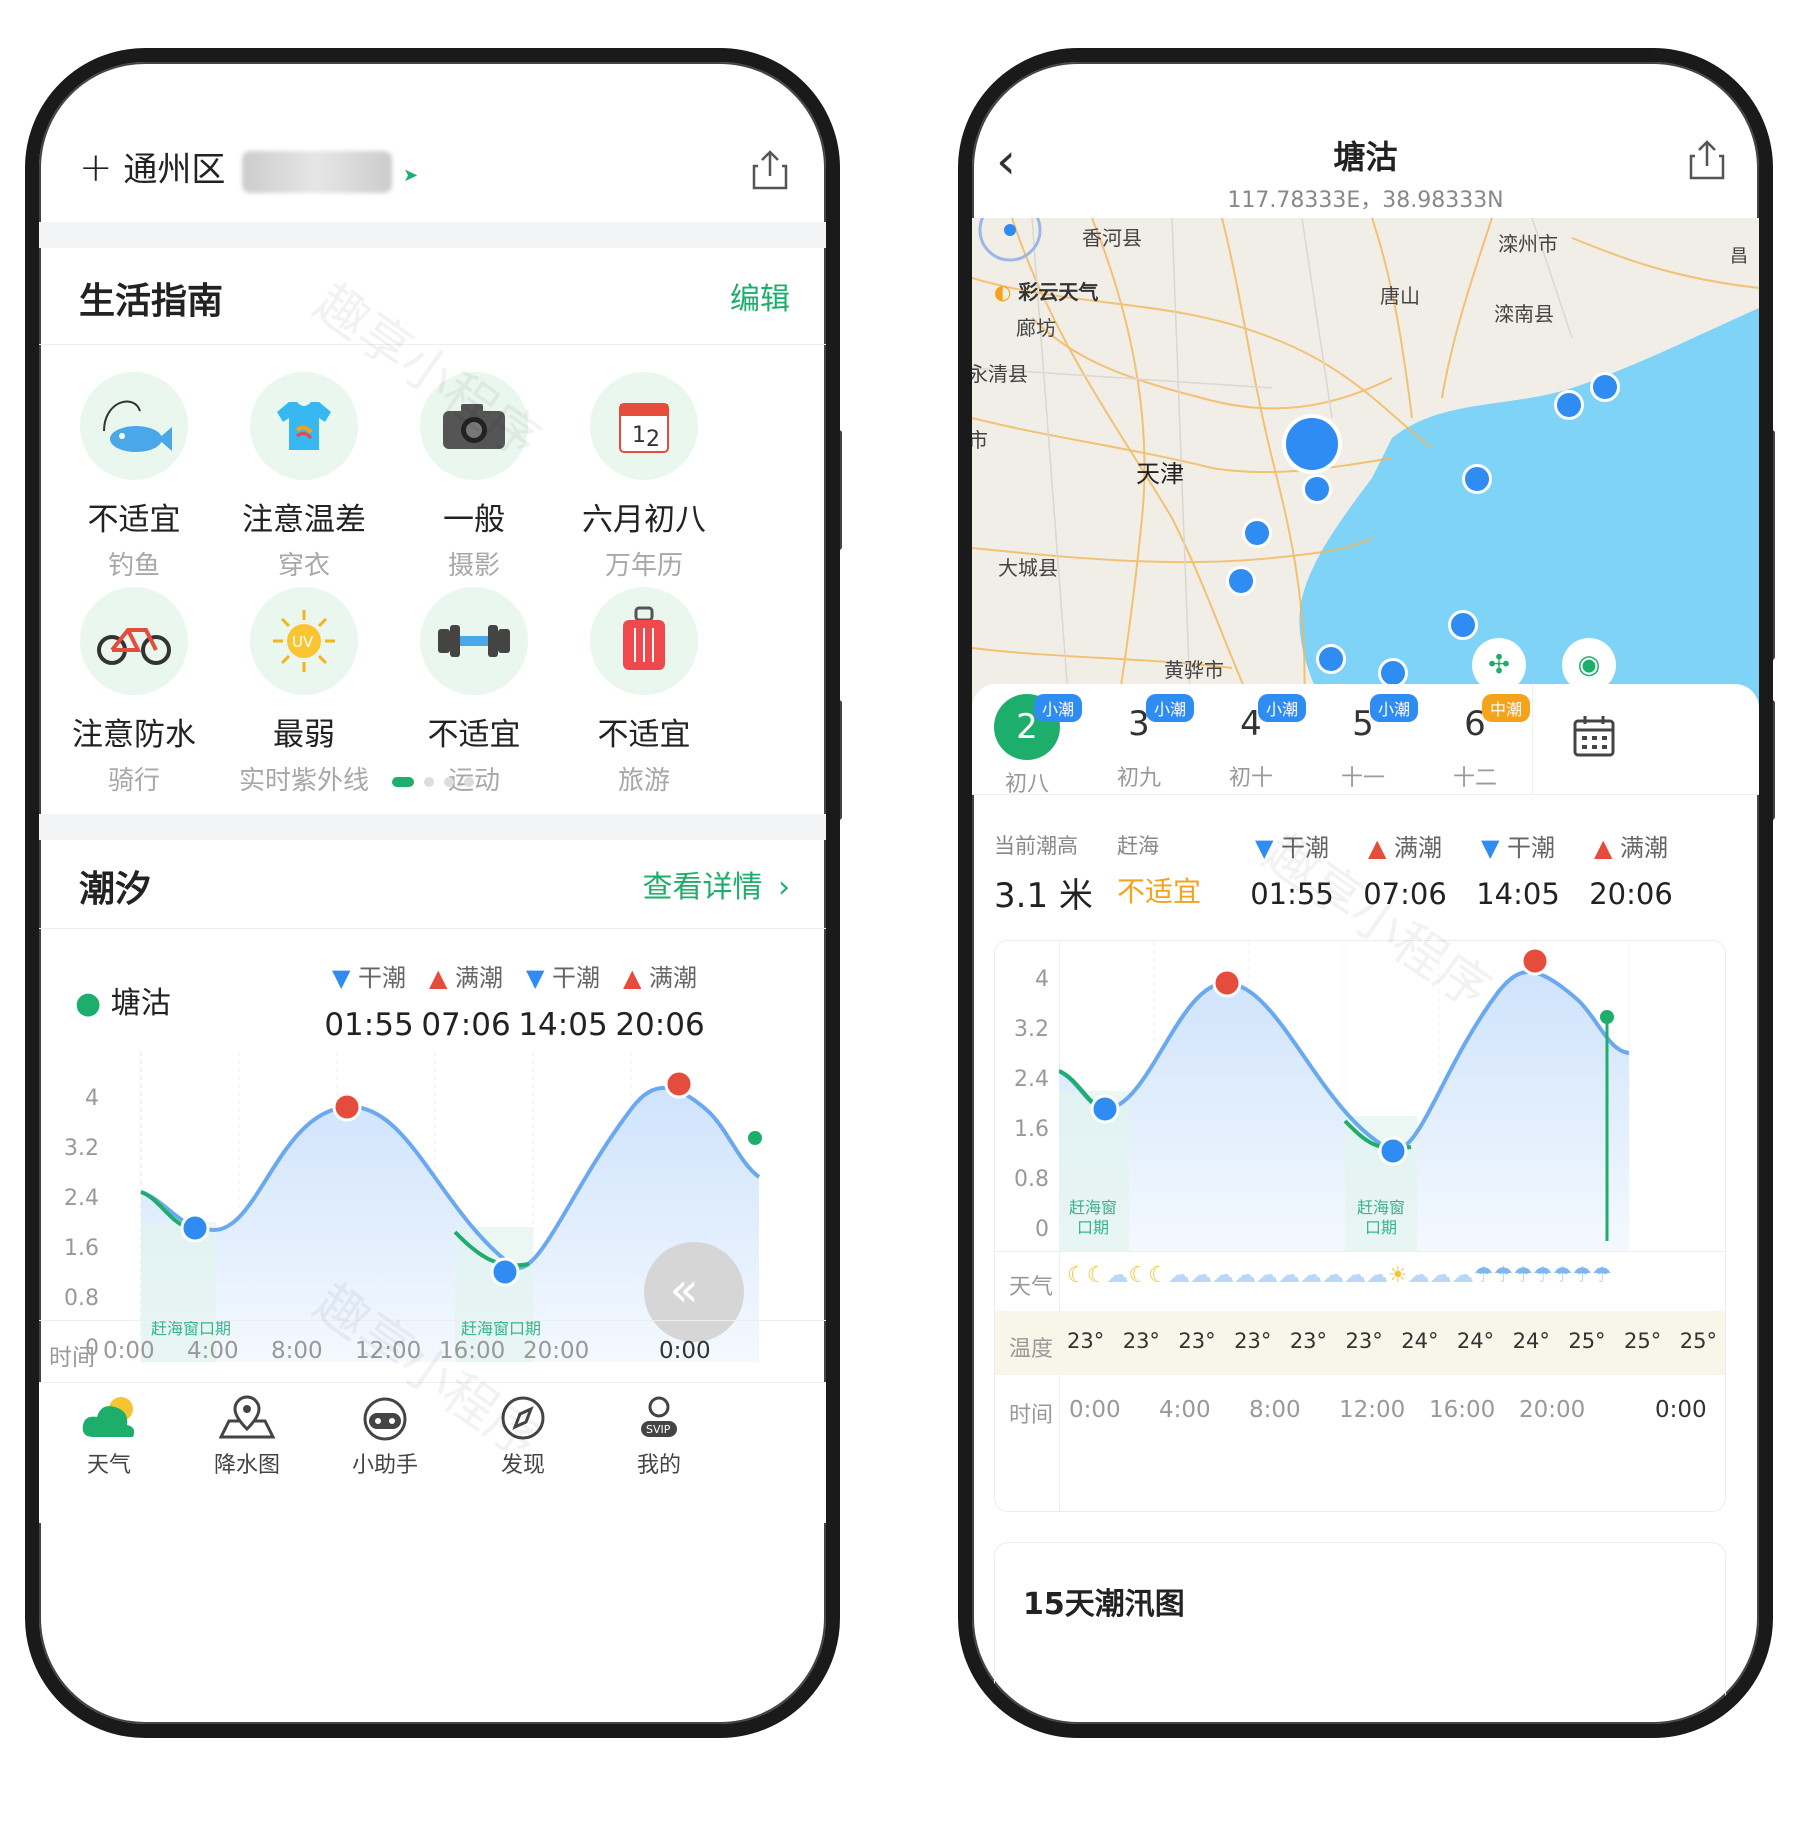 The width and height of the screenshot is (1800, 1823). Describe the element at coordinates (1000, 374) in the screenshot. I see `map-label: 永清县` at that location.